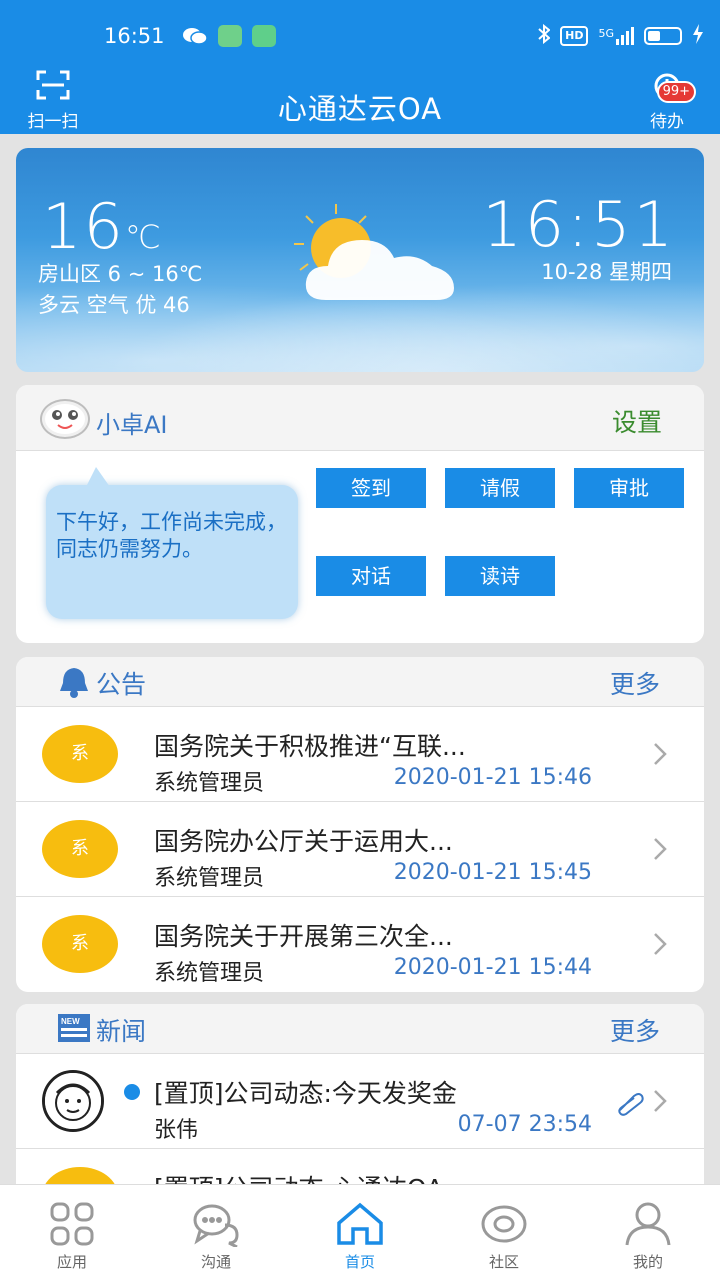  I want to click on news-item-title: [置顶]公司动态:今天发奖金, so click(305, 1093).